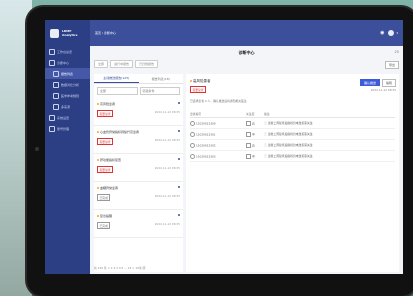 Image resolution: width=413 pixels, height=296 pixels. I want to click on sidebar-item-label: 医学参考规则, so click(70, 95).